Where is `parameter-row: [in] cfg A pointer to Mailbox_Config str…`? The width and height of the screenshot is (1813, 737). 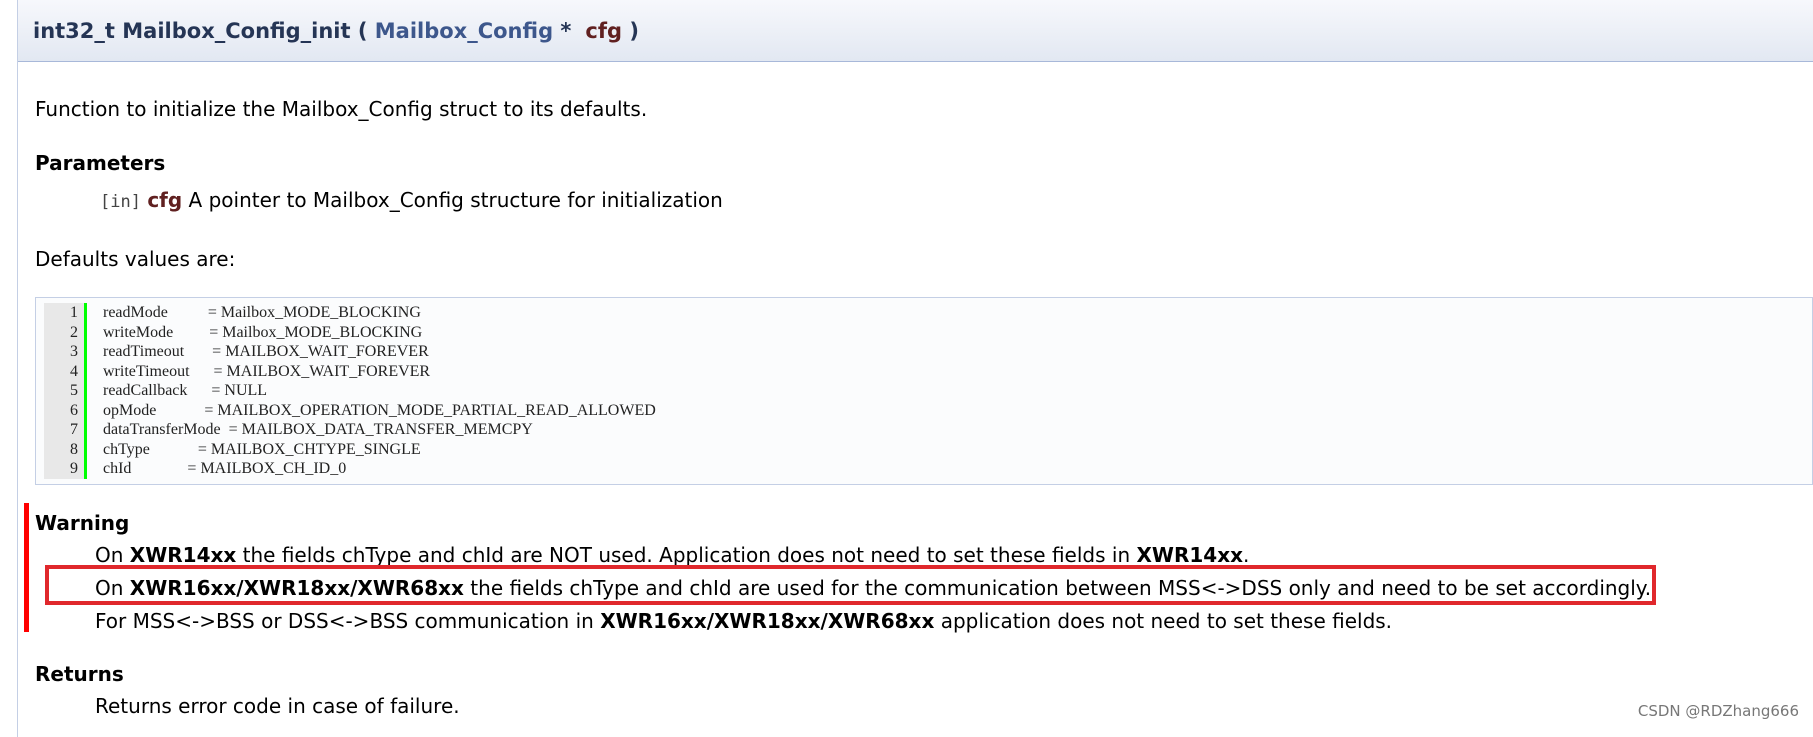
parameter-row: [in] cfg A pointer to Mailbox_Config str… is located at coordinates (411, 200).